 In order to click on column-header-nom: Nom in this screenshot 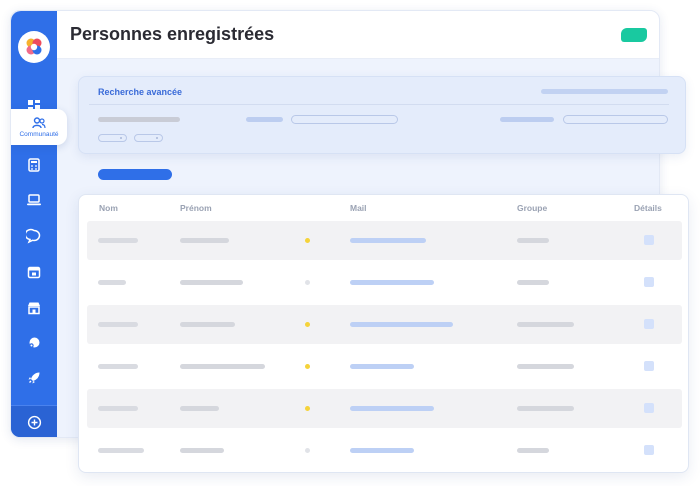, I will do `click(108, 208)`.